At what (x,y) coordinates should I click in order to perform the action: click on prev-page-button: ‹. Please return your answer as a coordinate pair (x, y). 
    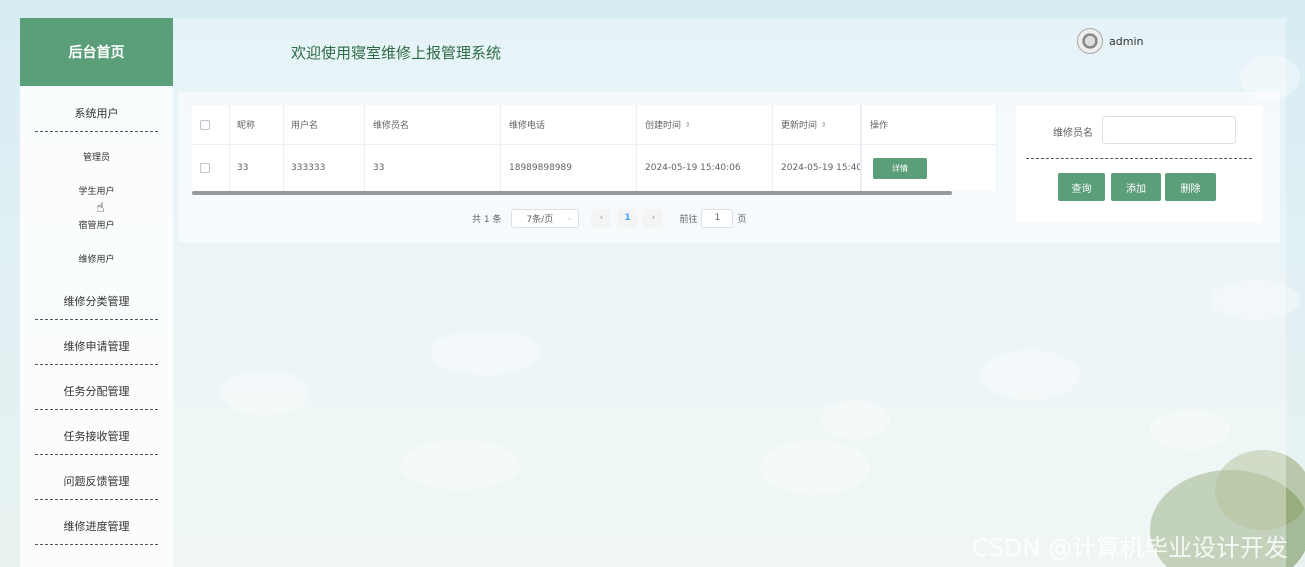
    Looking at the image, I should click on (601, 218).